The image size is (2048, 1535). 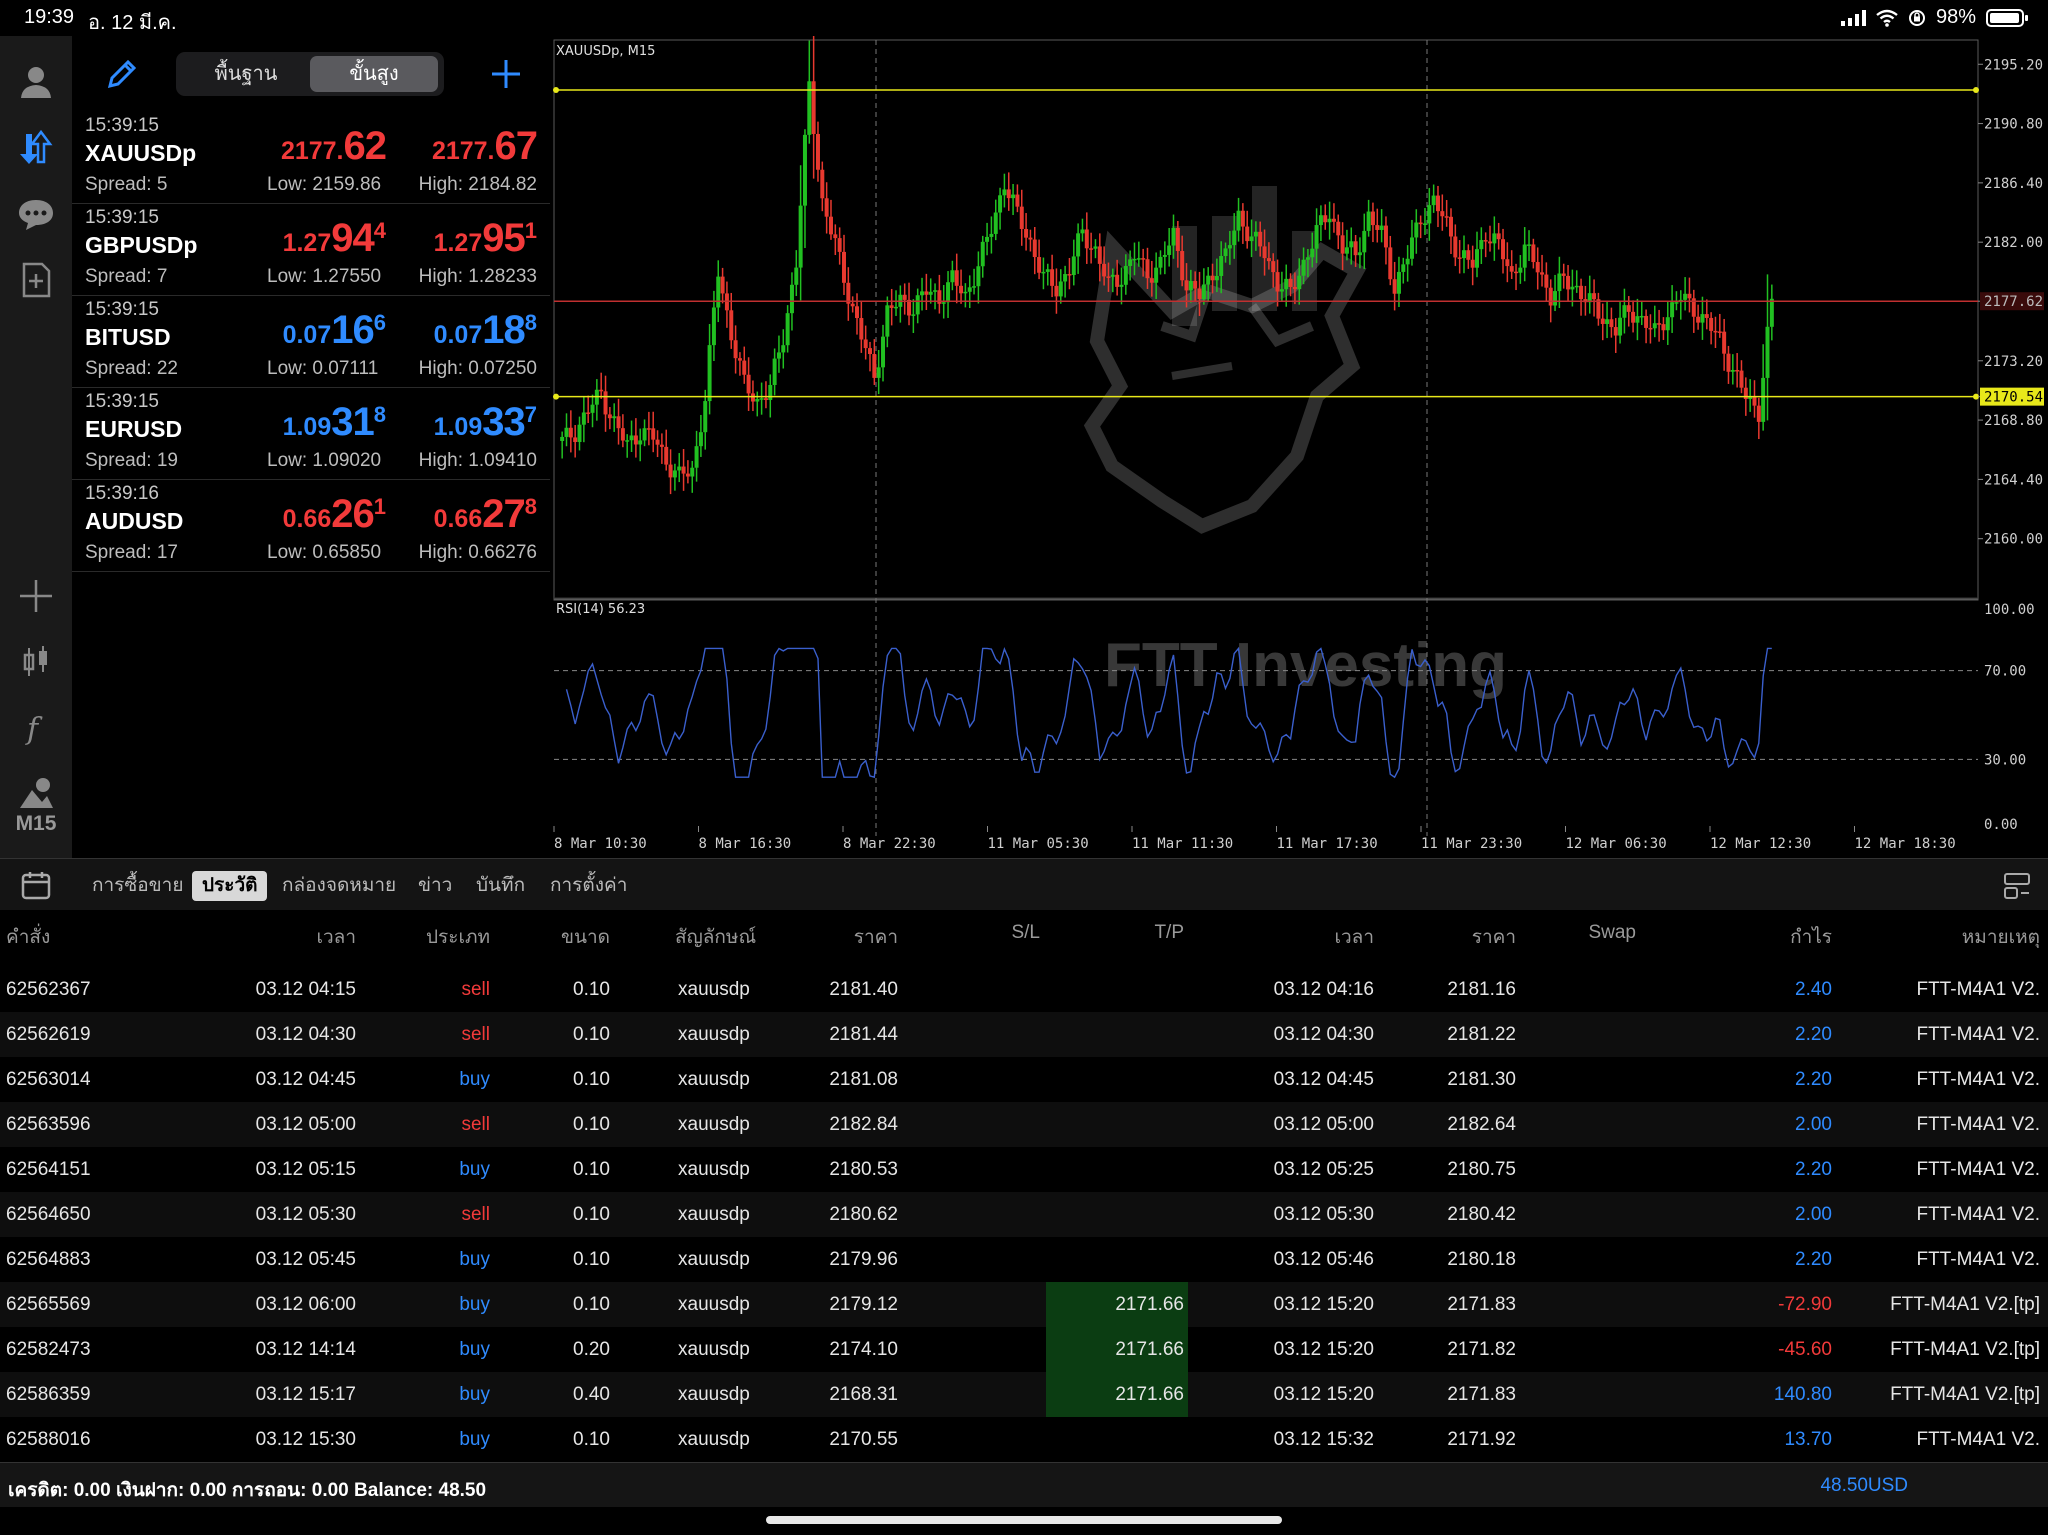 What do you see at coordinates (1612, 933) in the screenshot?
I see `col-swap: Swap` at bounding box center [1612, 933].